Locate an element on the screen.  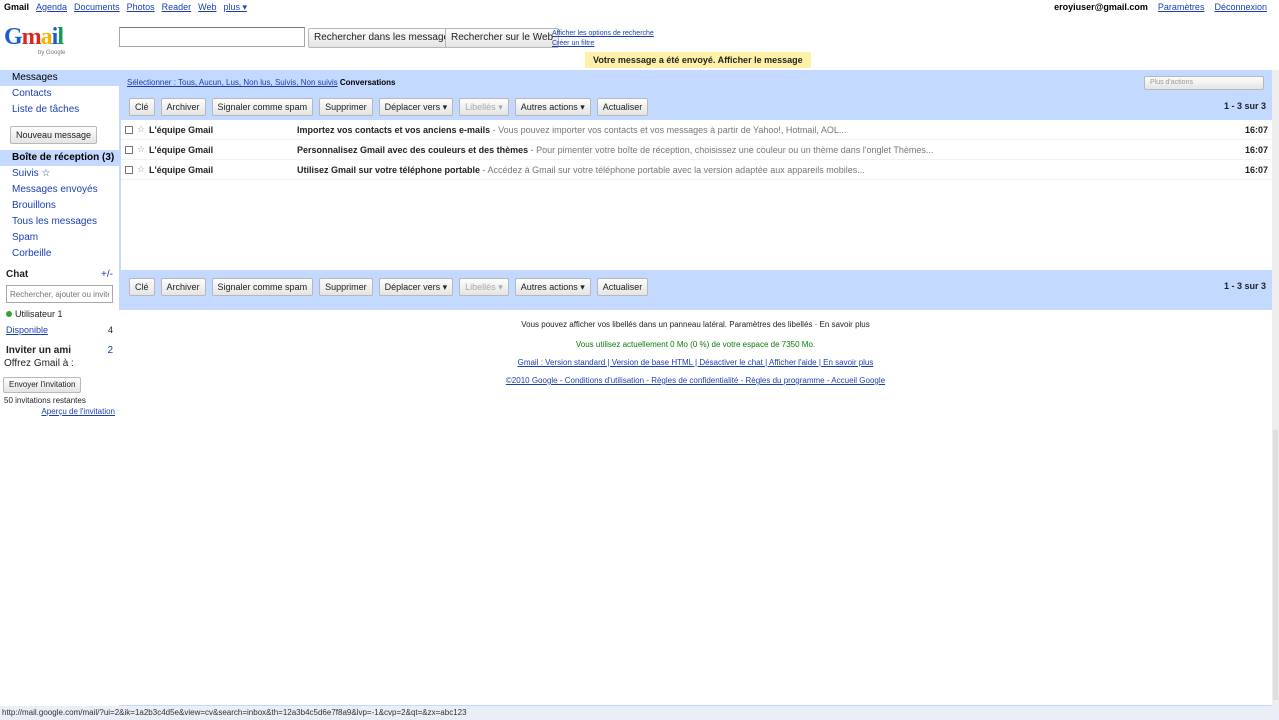
show-search-options-link: Afficher les options de recherche is located at coordinates (603, 34).